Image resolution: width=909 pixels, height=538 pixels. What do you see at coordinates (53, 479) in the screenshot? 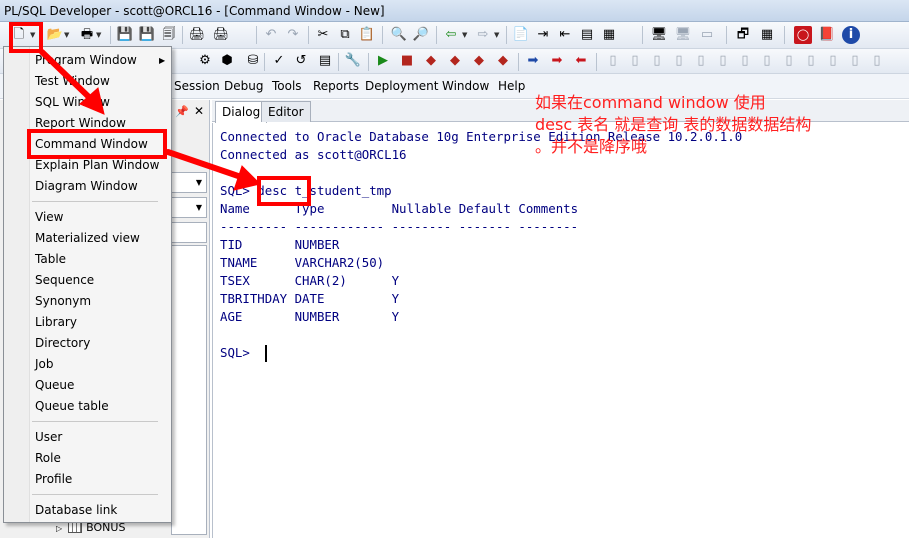
I see `menu-item-profile: Profile` at bounding box center [53, 479].